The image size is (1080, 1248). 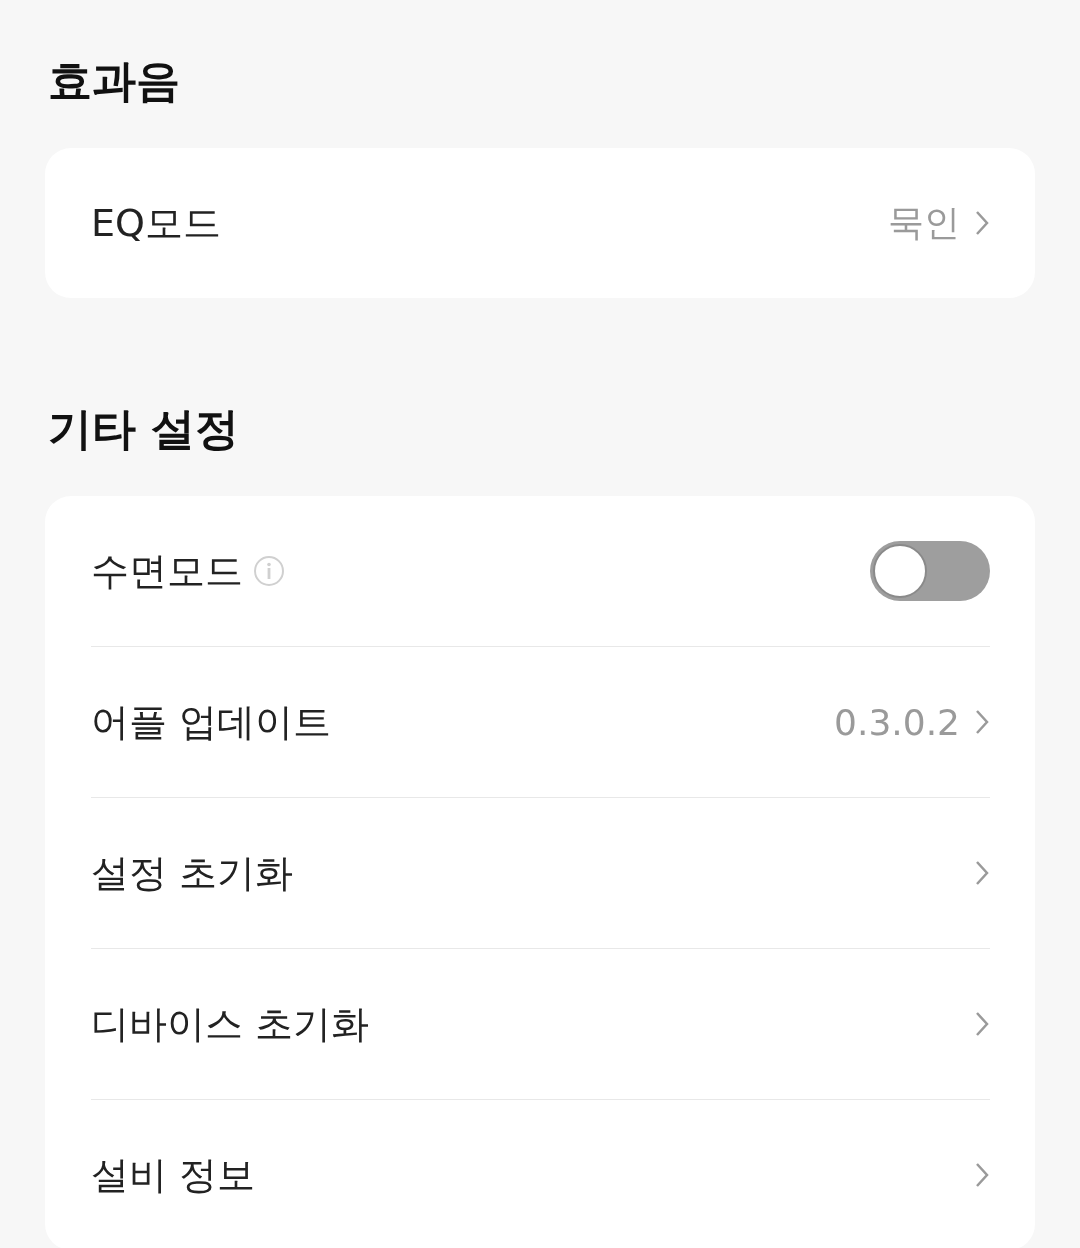 What do you see at coordinates (924, 222) in the screenshot?
I see `setting-value: 묵인` at bounding box center [924, 222].